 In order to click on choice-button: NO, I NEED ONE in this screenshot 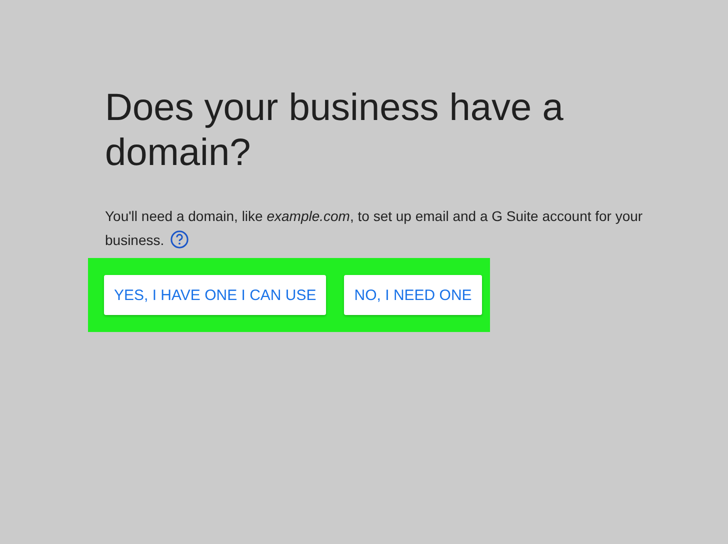, I will do `click(413, 295)`.